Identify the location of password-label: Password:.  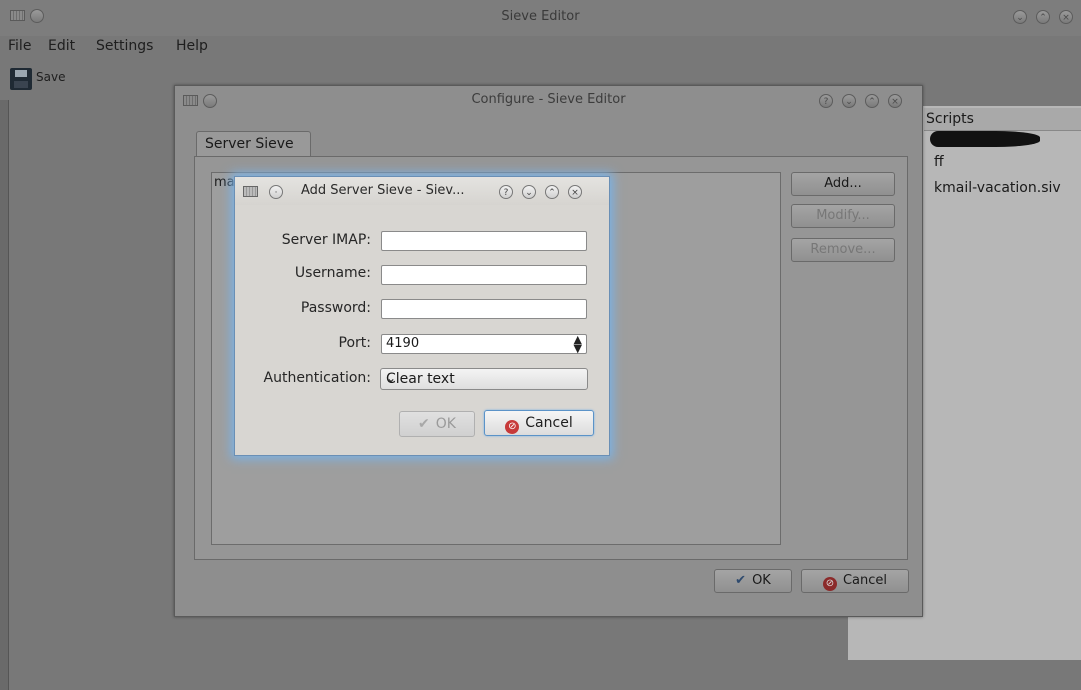
(335, 308).